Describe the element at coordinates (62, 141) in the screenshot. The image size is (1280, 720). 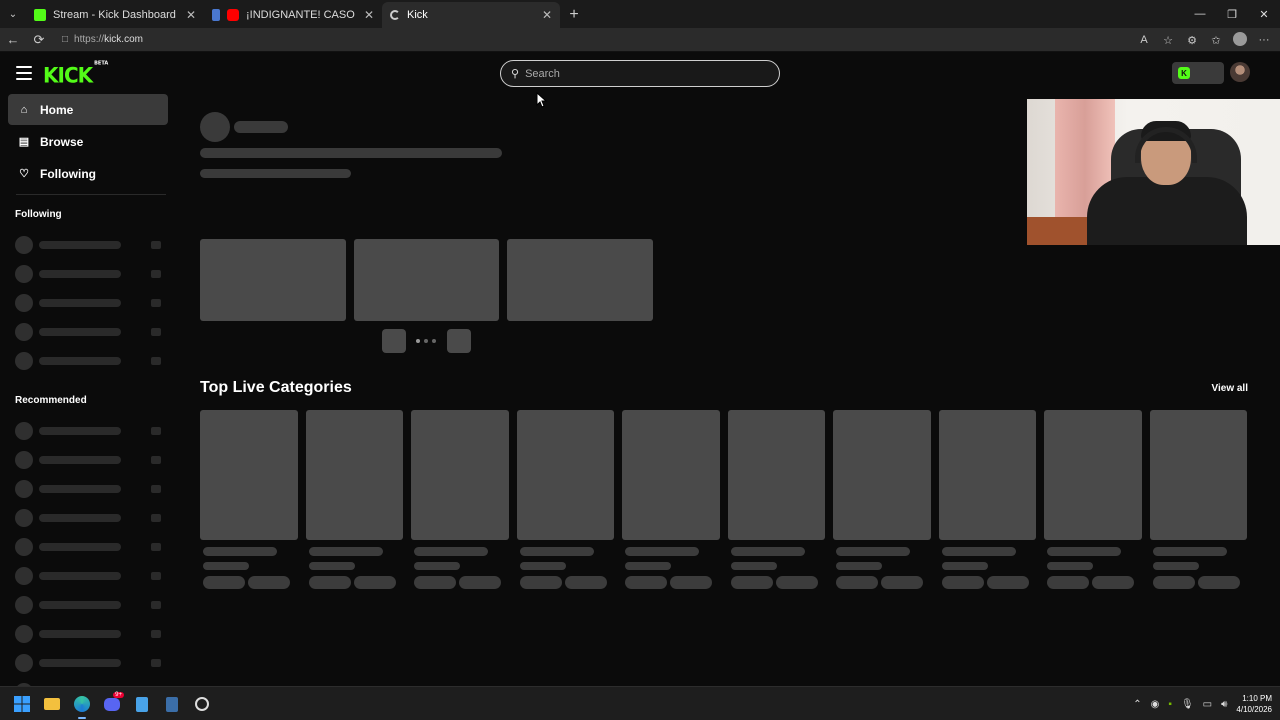
I see `sidebar-item-label: Browse` at that location.